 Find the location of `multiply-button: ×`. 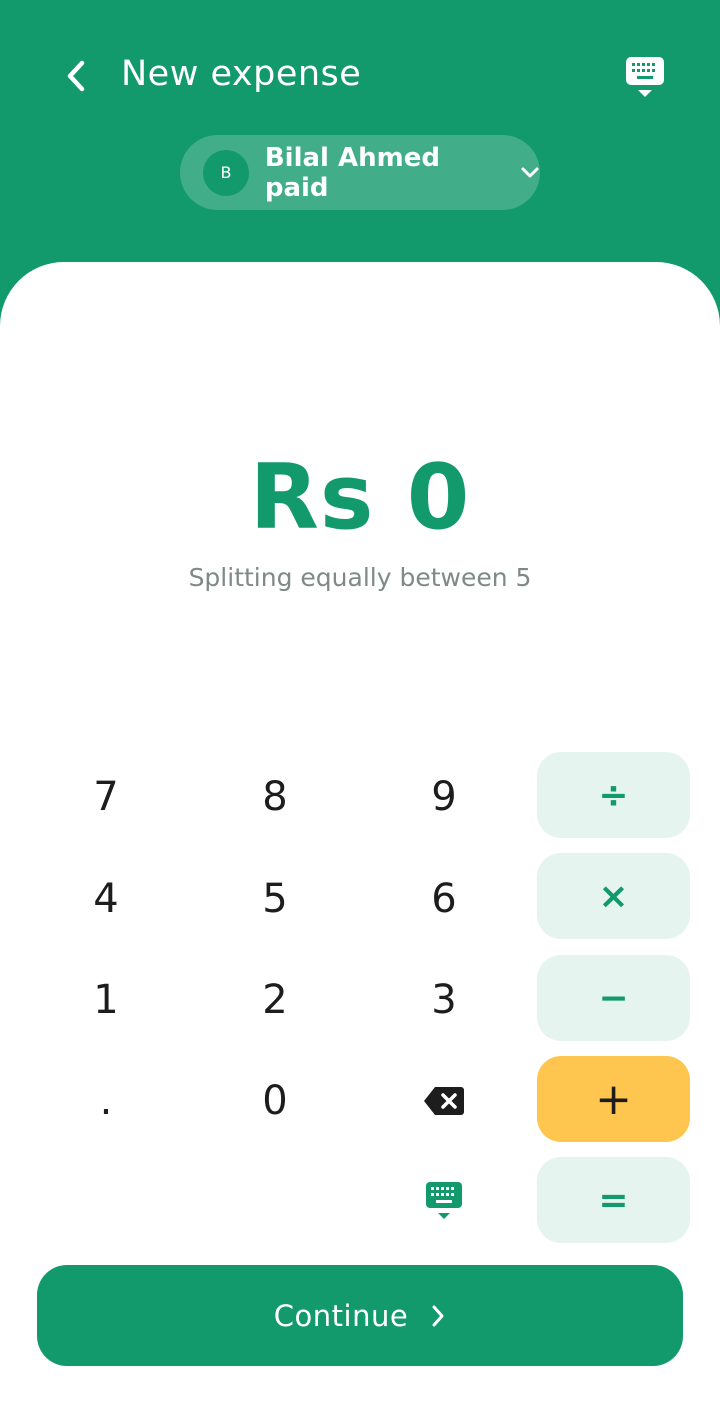

multiply-button: × is located at coordinates (613, 896).